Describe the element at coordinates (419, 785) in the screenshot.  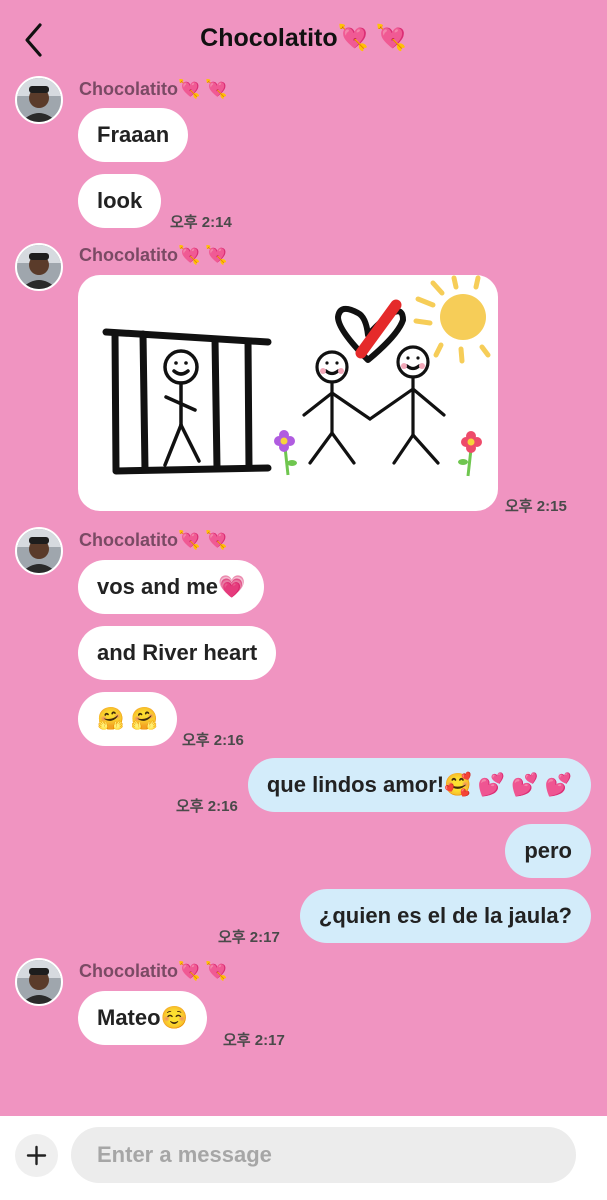
I see `message-bubble: que lindos amor!🥰 💕 💕 💕` at that location.